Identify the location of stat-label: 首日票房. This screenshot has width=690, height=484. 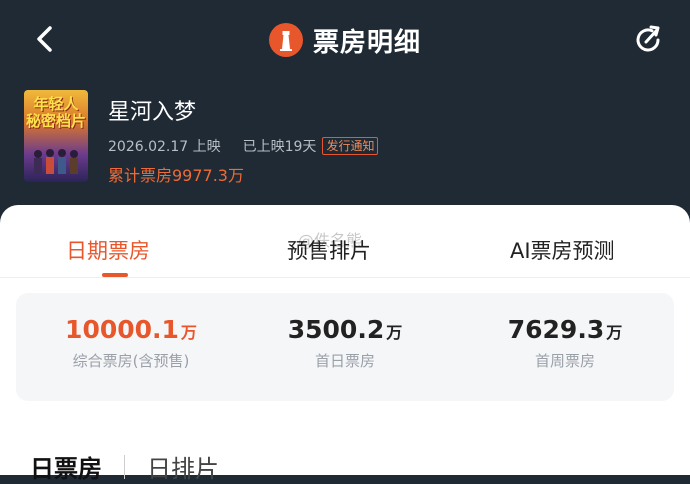
(344, 361).